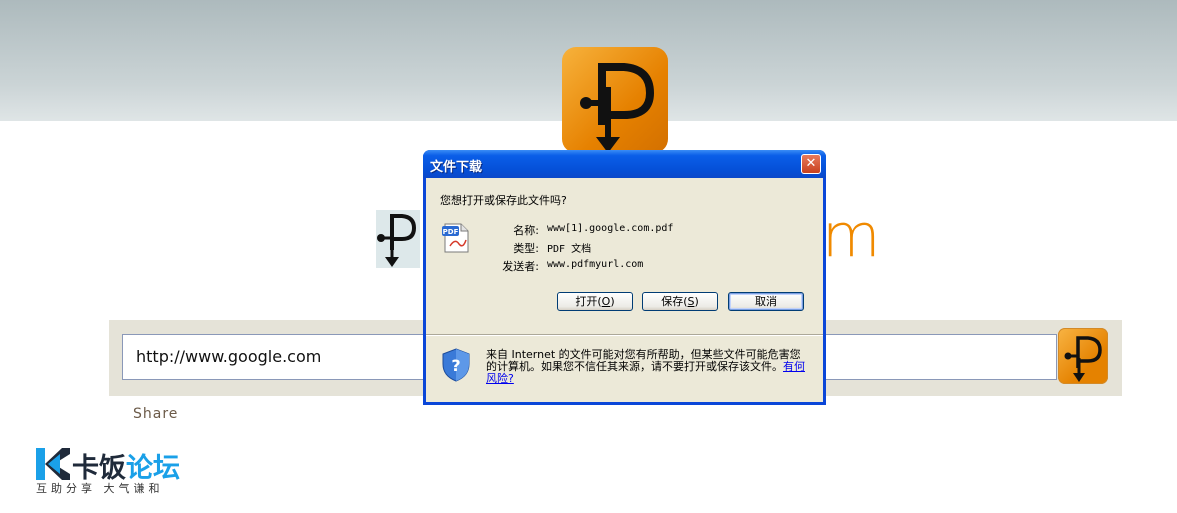  Describe the element at coordinates (53, 464) in the screenshot. I see `kafan-logo-icon` at that location.